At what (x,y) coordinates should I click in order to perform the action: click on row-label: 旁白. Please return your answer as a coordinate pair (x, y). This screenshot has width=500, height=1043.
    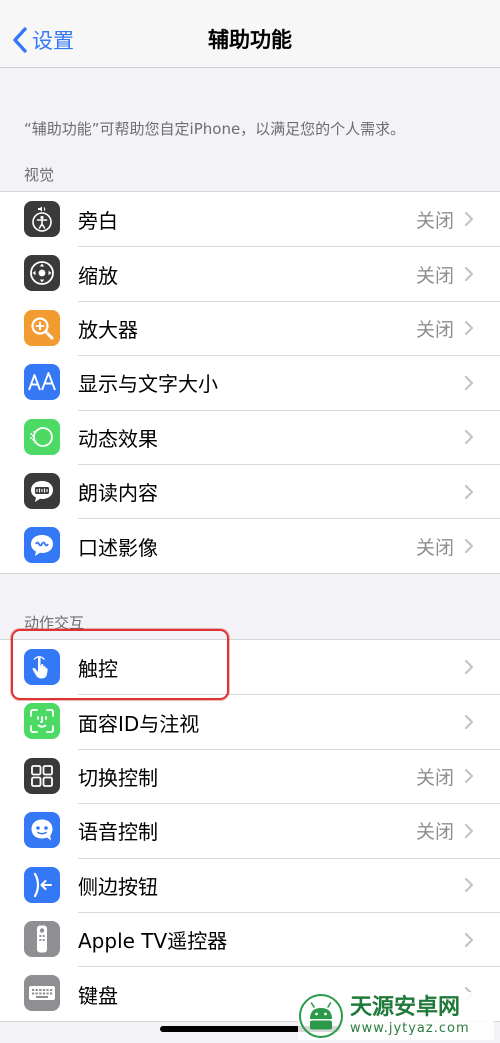
    Looking at the image, I should click on (98, 220).